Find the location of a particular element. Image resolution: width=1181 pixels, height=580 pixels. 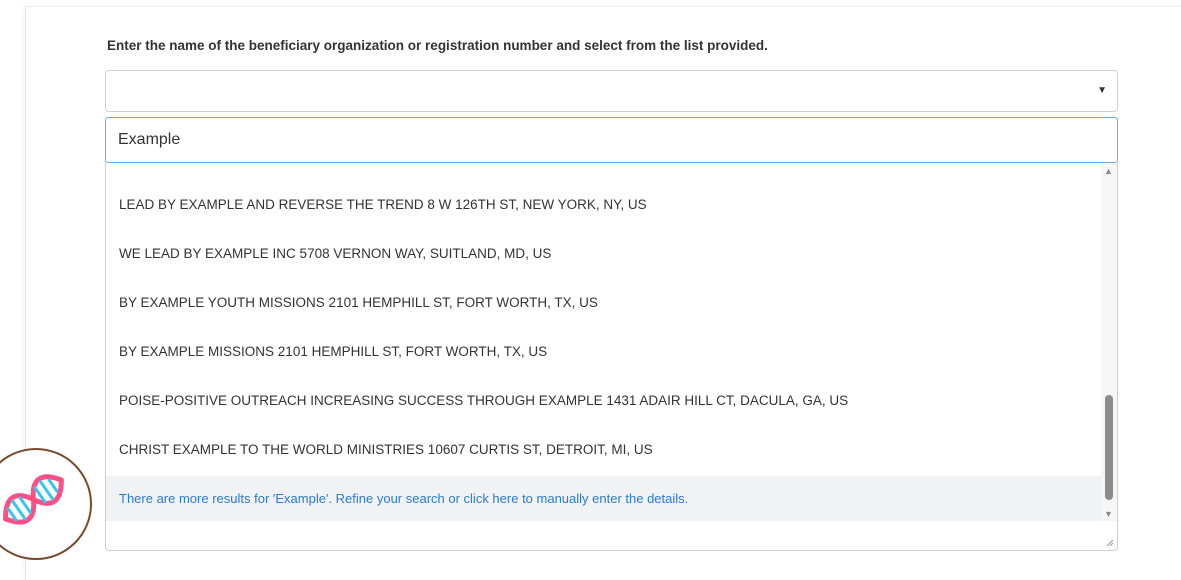

search-input is located at coordinates (611, 140).